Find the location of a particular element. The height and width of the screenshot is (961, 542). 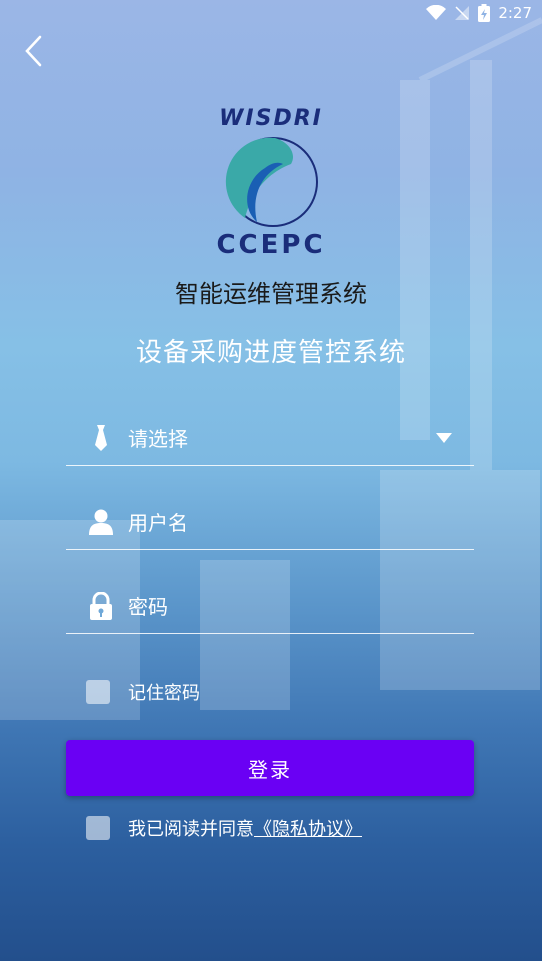

lock-icon is located at coordinates (101, 606).